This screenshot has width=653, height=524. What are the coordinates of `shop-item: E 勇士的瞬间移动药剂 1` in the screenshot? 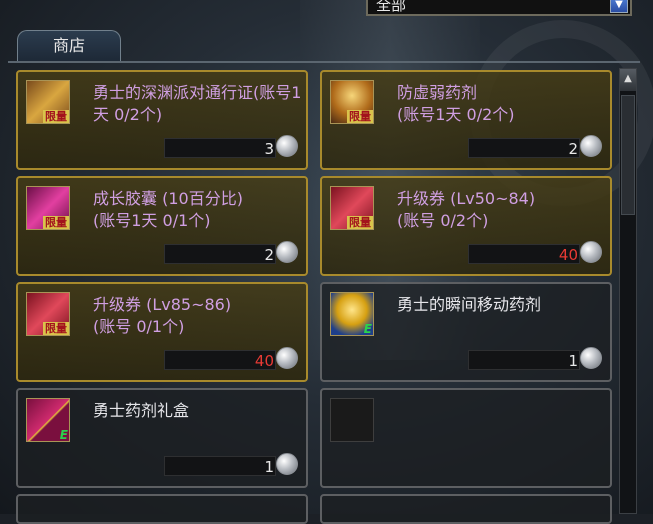 It's located at (466, 332).